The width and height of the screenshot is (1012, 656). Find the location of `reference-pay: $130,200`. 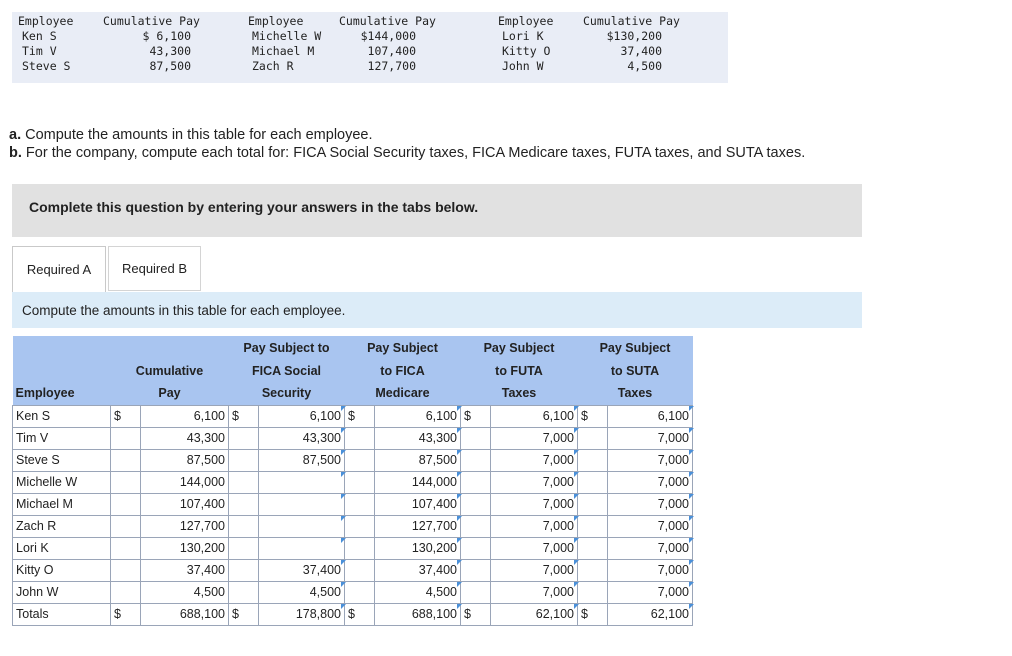

reference-pay: $130,200 is located at coordinates (634, 36).